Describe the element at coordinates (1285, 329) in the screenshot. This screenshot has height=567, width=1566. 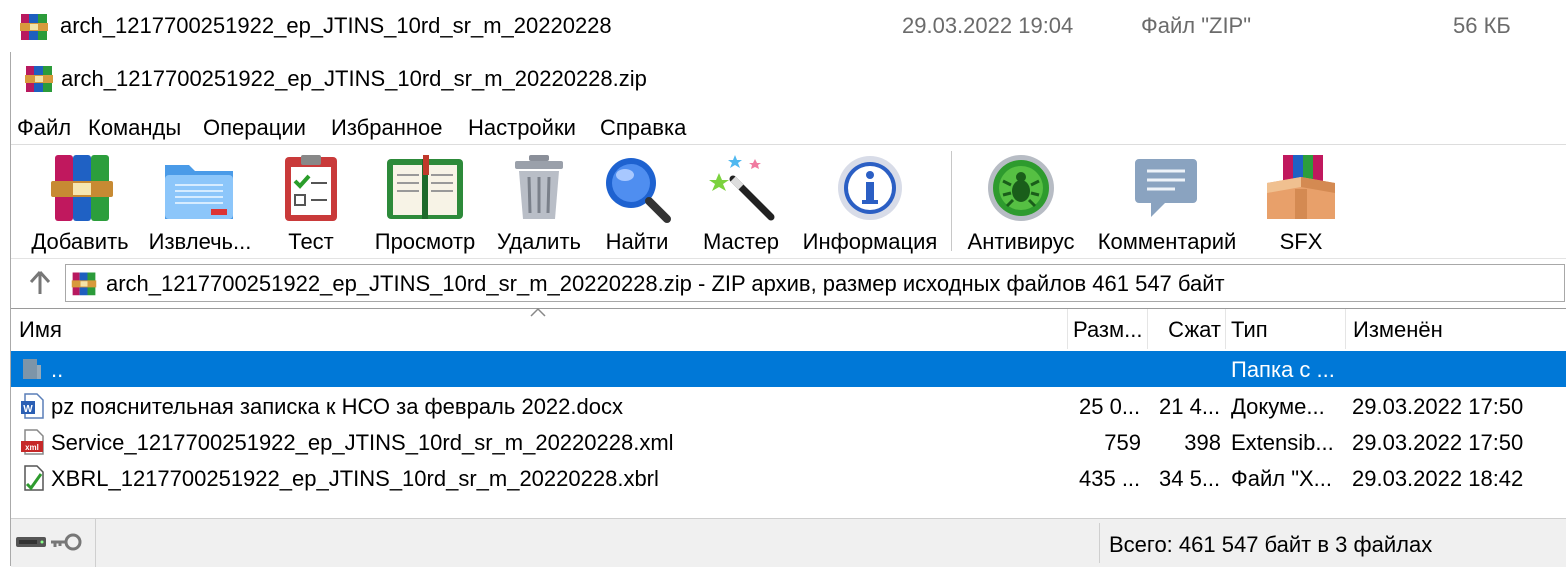
I see `column-header-type: Тип` at that location.